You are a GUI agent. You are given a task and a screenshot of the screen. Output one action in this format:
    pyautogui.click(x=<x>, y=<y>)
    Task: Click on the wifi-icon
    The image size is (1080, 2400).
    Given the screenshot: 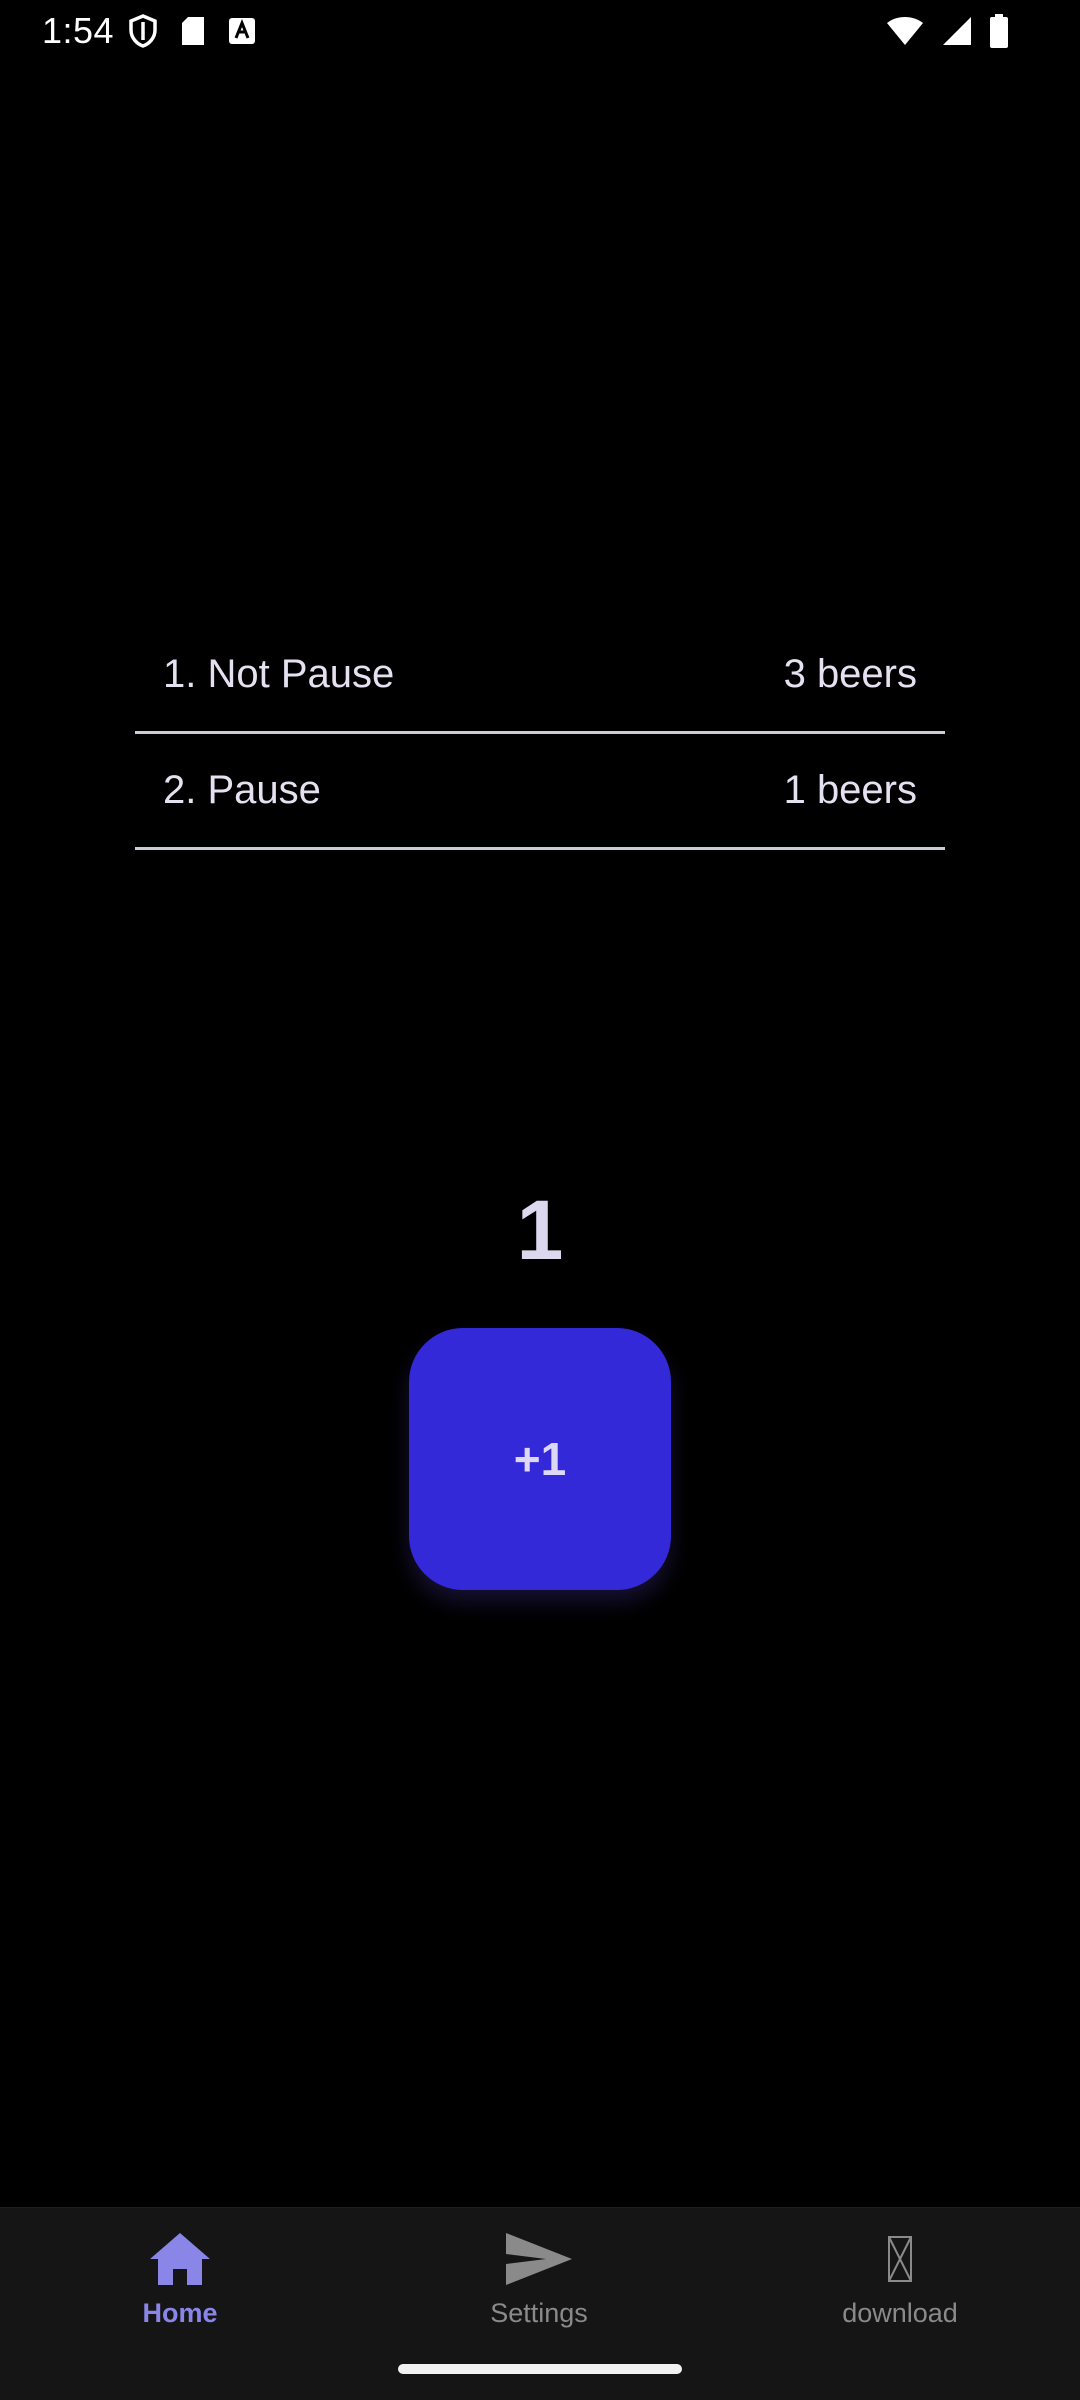 What is the action you would take?
    pyautogui.click(x=905, y=31)
    